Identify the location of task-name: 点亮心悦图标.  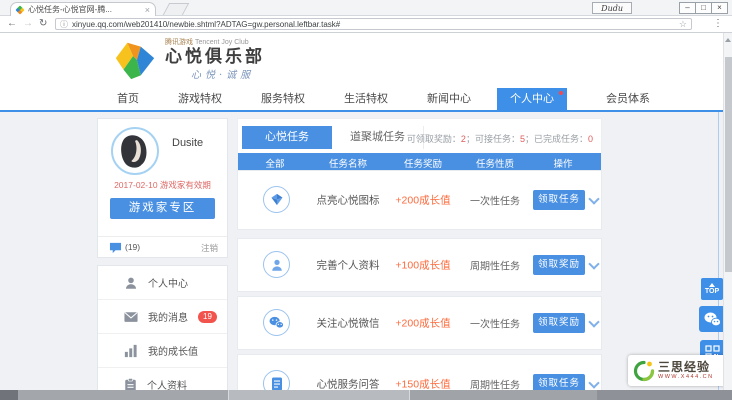
(348, 200).